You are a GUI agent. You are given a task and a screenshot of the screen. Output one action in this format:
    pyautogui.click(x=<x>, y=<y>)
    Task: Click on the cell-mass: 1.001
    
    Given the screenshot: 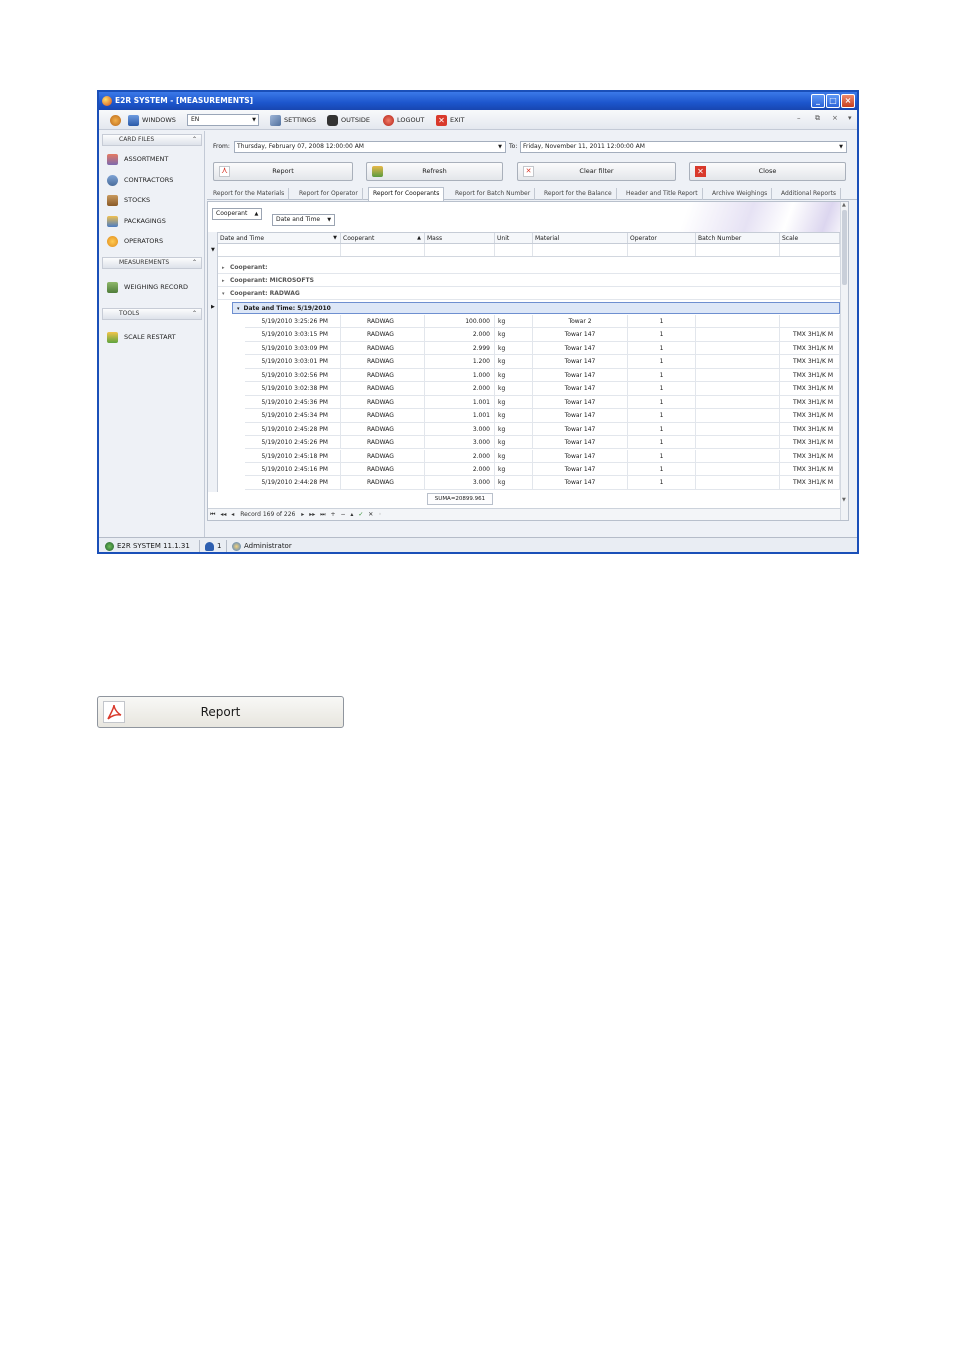 What is the action you would take?
    pyautogui.click(x=460, y=402)
    